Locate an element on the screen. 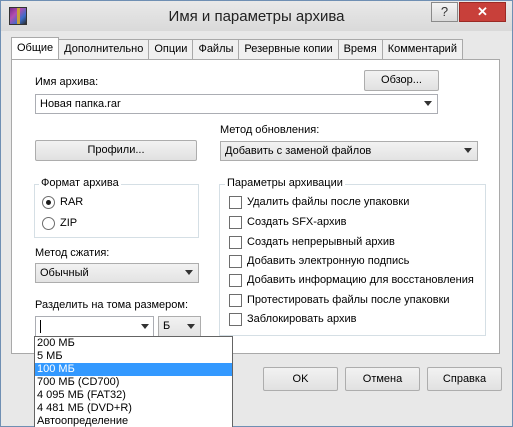  text-cursor is located at coordinates (40, 326).